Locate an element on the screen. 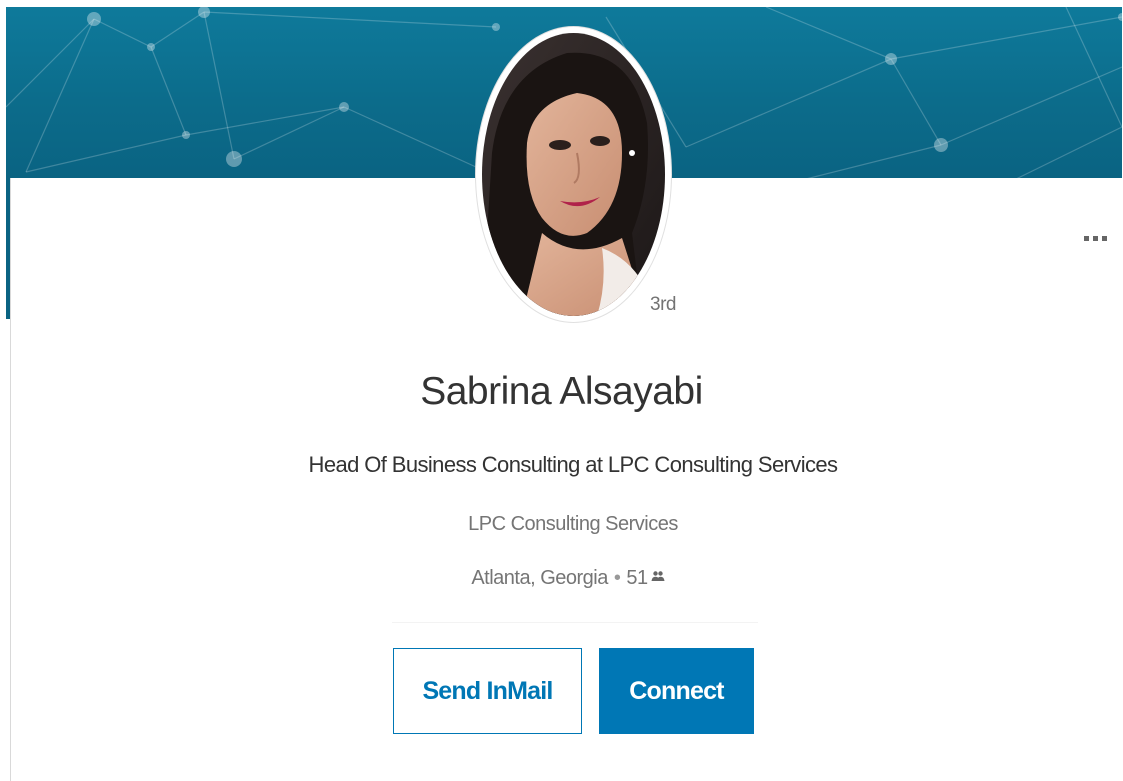 This screenshot has width=1123, height=781. more-options-icon is located at coordinates (1095, 238).